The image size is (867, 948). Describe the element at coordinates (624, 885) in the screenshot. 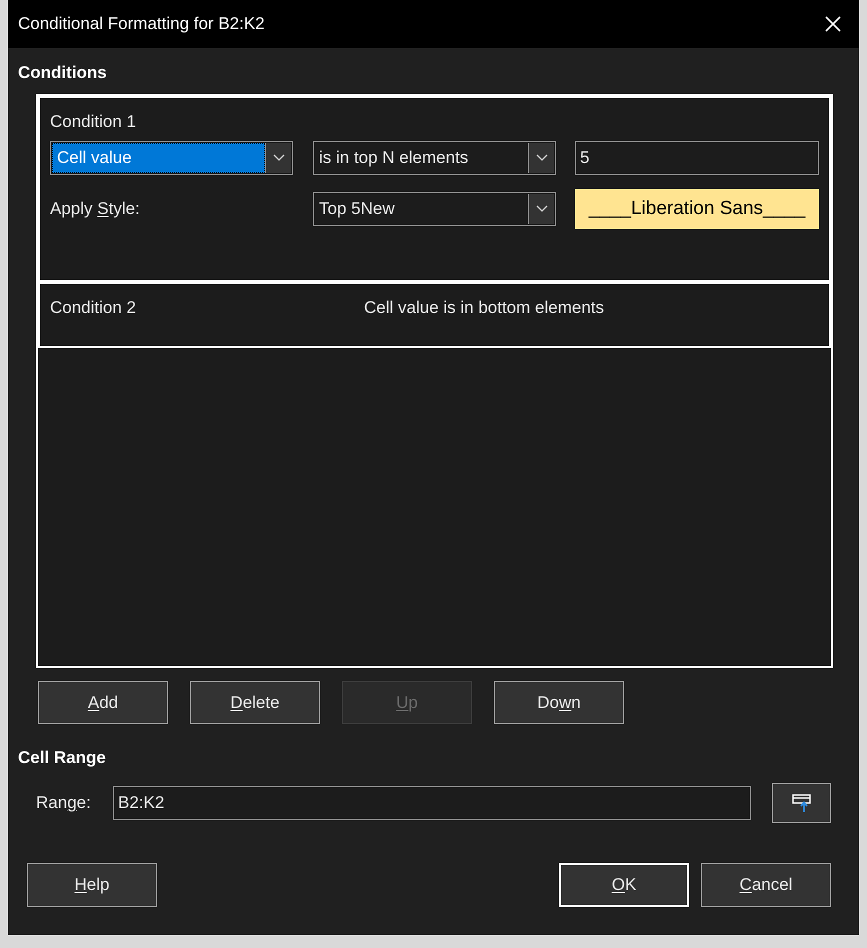

I see `dialog-button: OK` at that location.